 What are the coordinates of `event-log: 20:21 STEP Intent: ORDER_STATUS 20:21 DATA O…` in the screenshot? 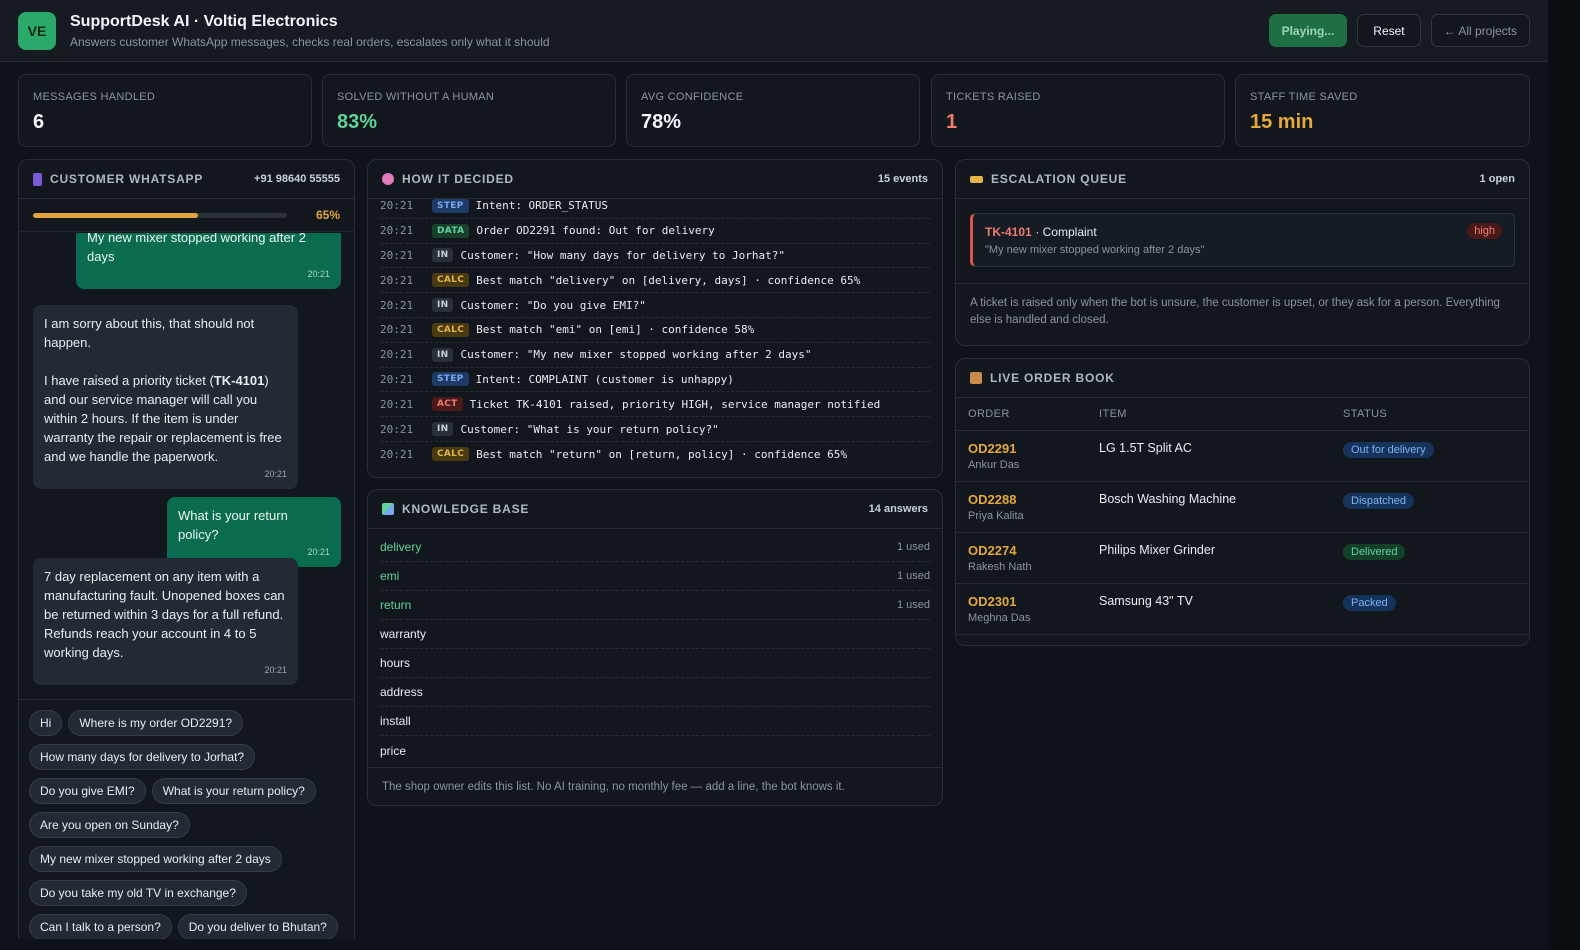 It's located at (655, 330).